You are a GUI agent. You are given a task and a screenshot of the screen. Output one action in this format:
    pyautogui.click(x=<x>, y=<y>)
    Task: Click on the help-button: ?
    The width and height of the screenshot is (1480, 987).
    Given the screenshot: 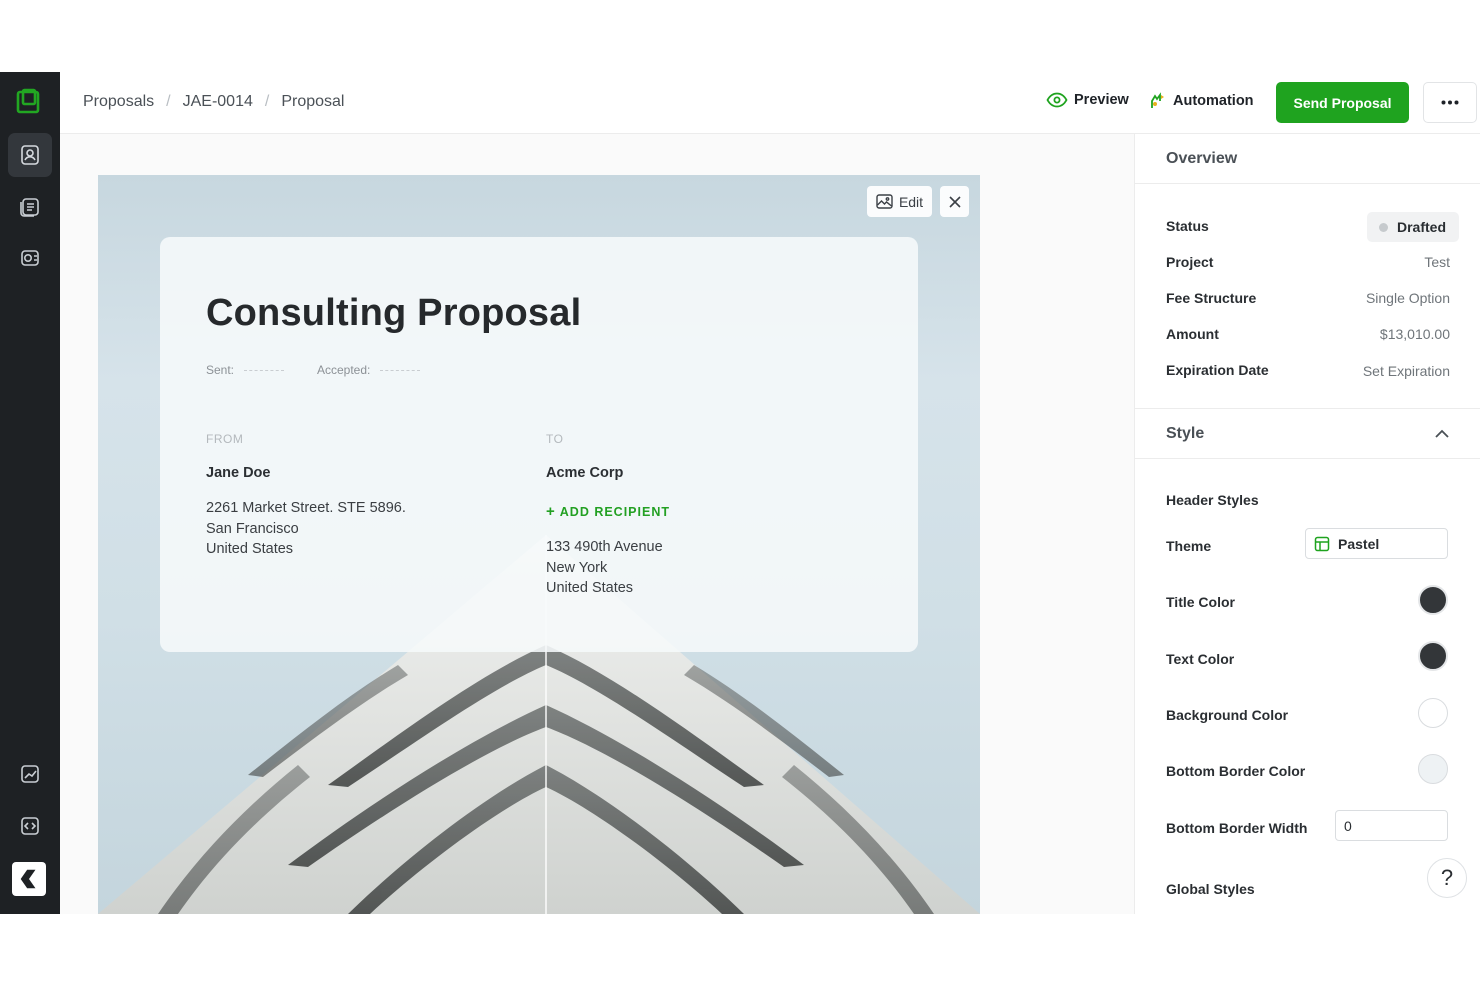 What is the action you would take?
    pyautogui.click(x=1447, y=878)
    